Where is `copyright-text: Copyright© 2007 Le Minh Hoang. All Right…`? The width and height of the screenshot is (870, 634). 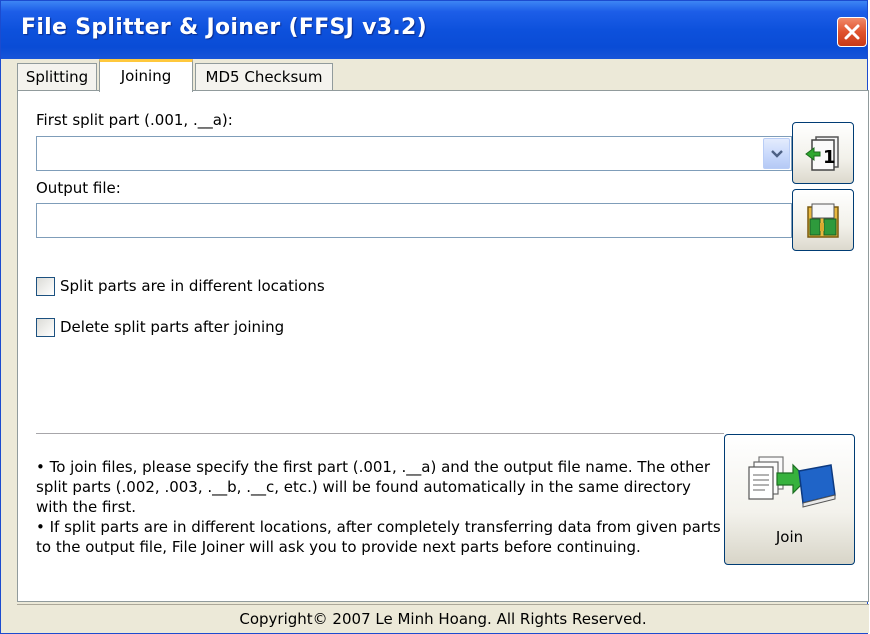
copyright-text: Copyright© 2007 Le Minh Hoang. All Right… is located at coordinates (443, 619).